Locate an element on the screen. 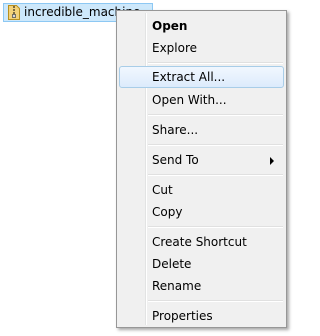 The image size is (320, 336). menu-item-properties: Properties is located at coordinates (201, 316).